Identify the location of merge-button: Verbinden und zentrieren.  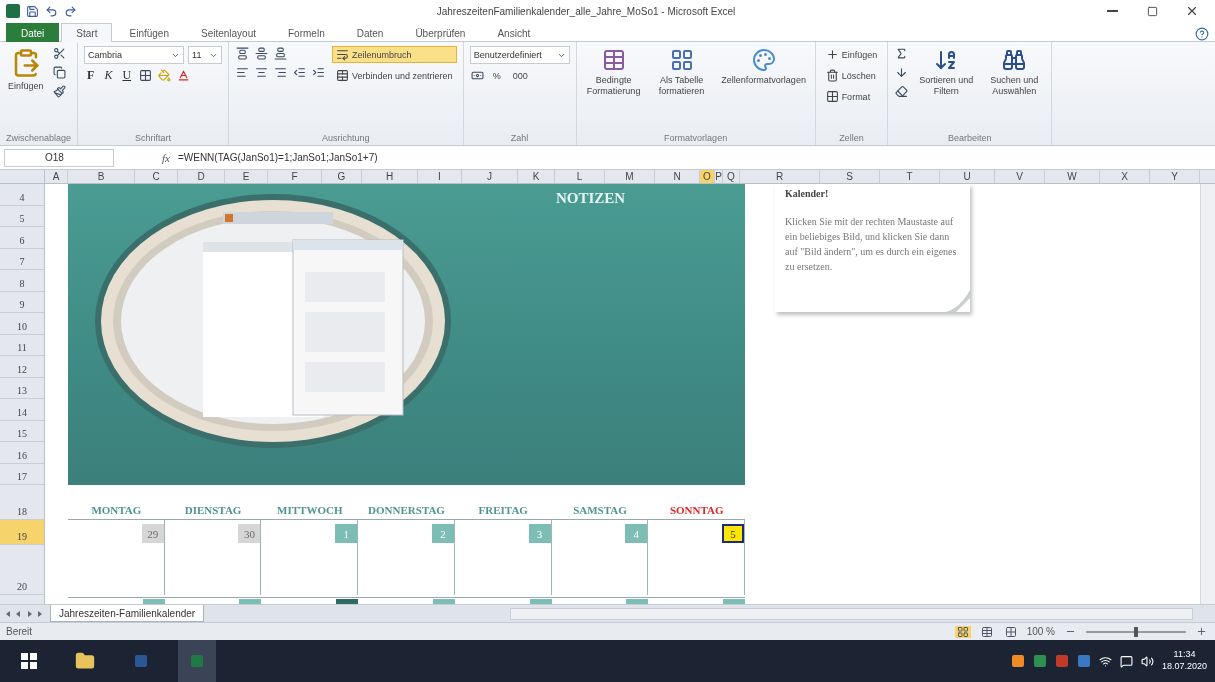
(394, 75).